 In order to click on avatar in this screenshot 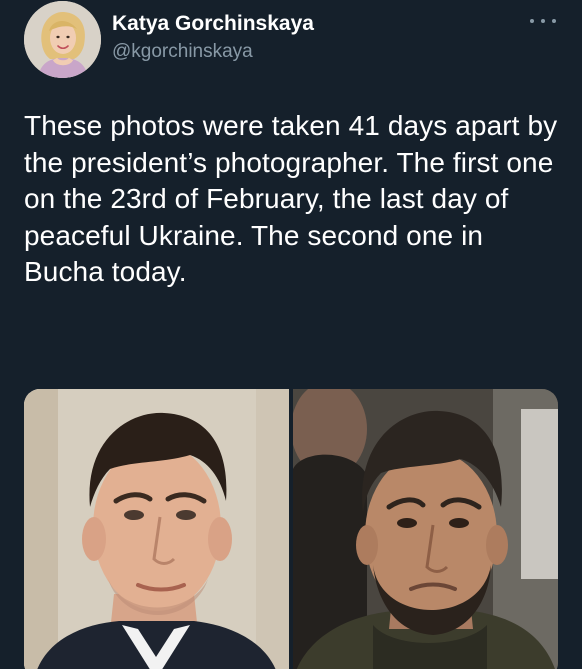, I will do `click(62, 39)`.